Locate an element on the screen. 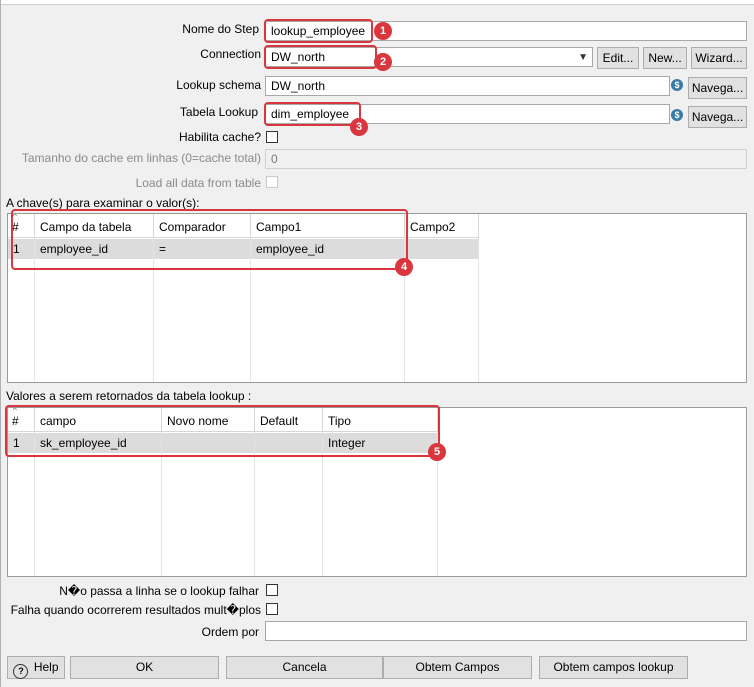 The height and width of the screenshot is (687, 754). lookup-schema-label: Lookup schema is located at coordinates (218, 85).